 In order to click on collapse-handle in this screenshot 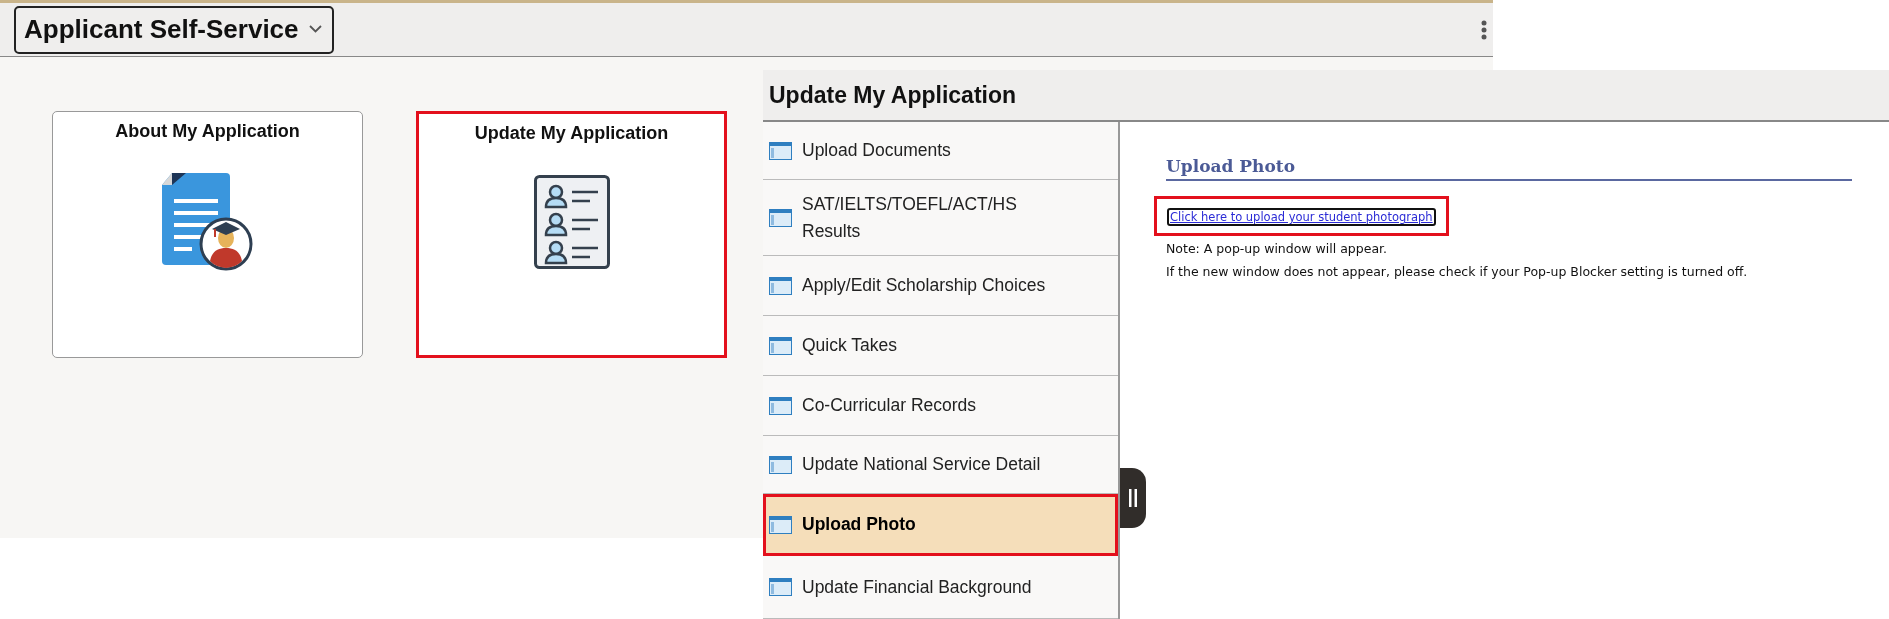, I will do `click(1133, 498)`.